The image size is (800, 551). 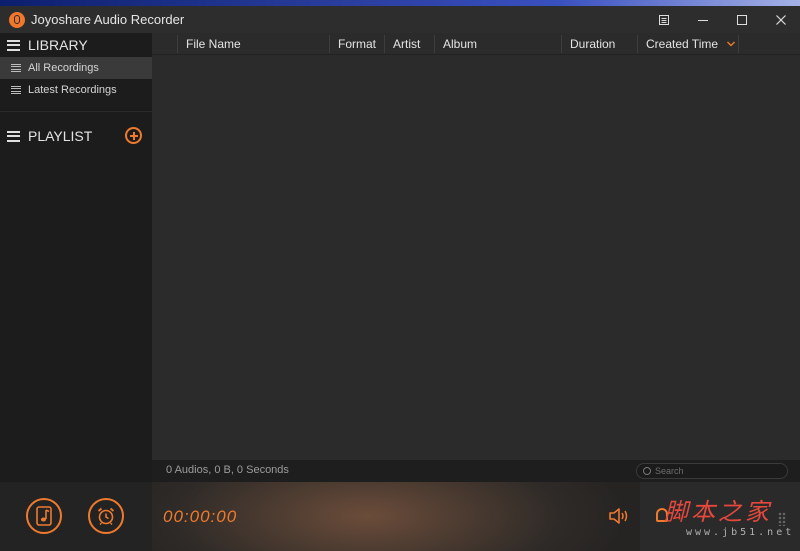 I want to click on minimize-icon, so click(x=702, y=20).